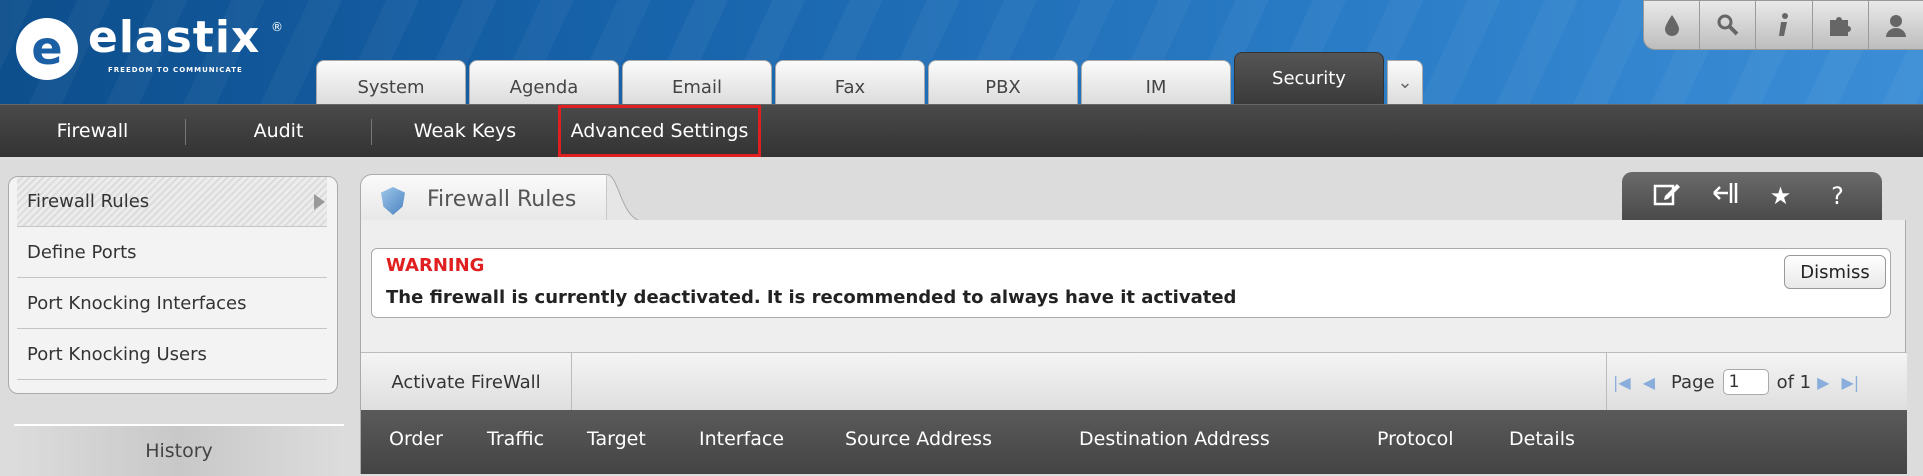  I want to click on logo-registered-mark: ®, so click(277, 27).